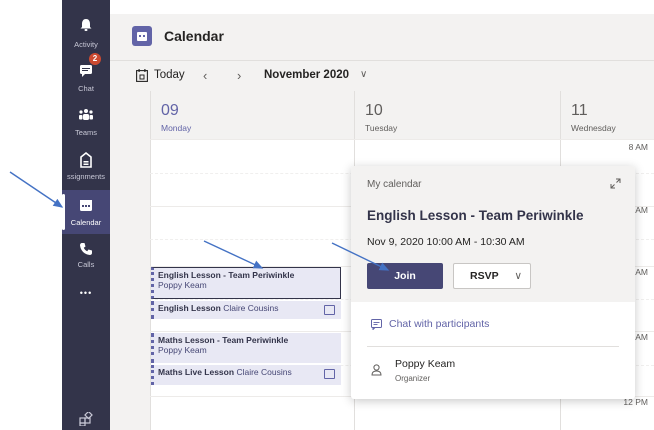  What do you see at coordinates (196, 372) in the screenshot?
I see `event-title: Maths Live Lesson` at bounding box center [196, 372].